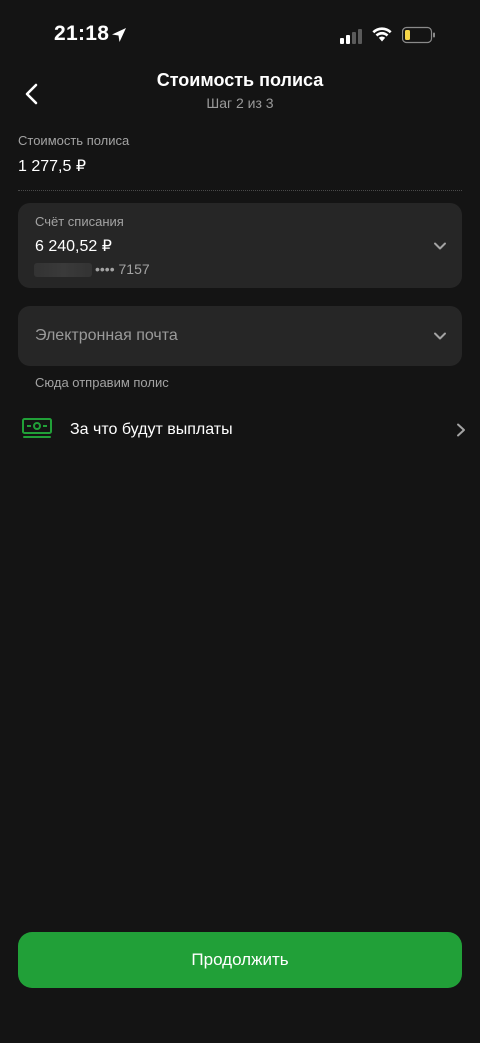 This screenshot has height=1043, width=480. Describe the element at coordinates (240, 190) in the screenshot. I see `dotted-divider` at that location.